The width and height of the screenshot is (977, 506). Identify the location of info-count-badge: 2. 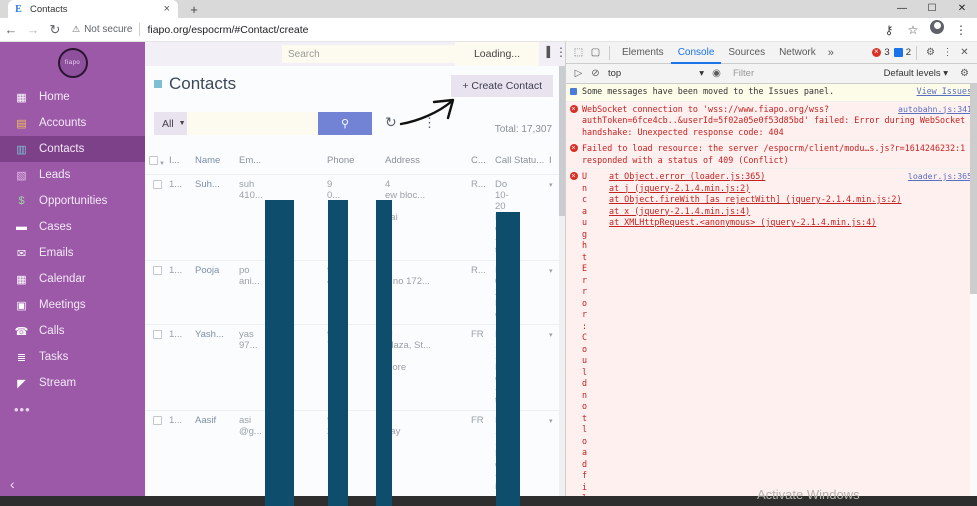
(902, 52).